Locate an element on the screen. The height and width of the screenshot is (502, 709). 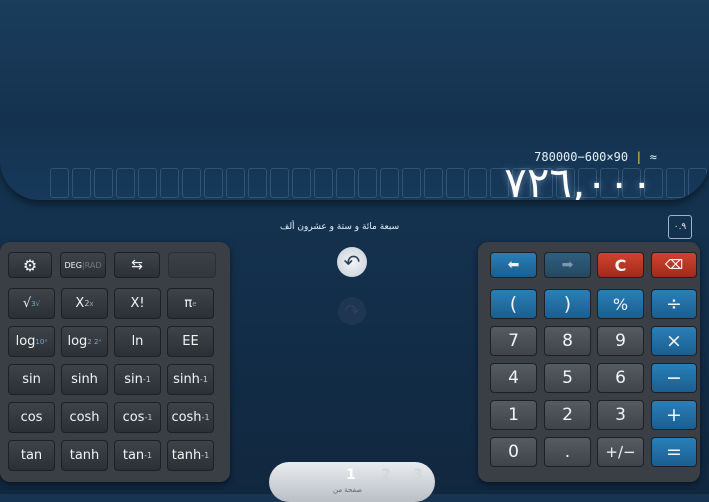
settings-button: ⚙ is located at coordinates (30, 265).